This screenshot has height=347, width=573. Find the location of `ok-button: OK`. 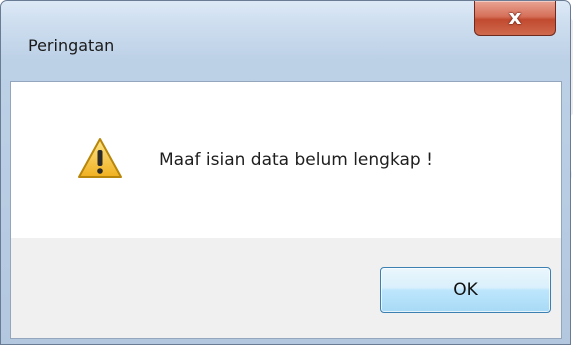

ok-button: OK is located at coordinates (465, 290).